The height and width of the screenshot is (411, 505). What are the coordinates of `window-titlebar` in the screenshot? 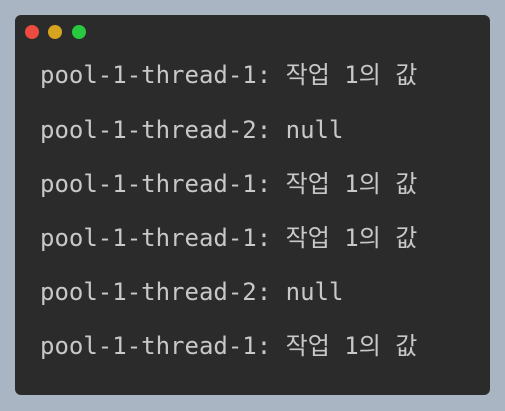 It's located at (252, 32).